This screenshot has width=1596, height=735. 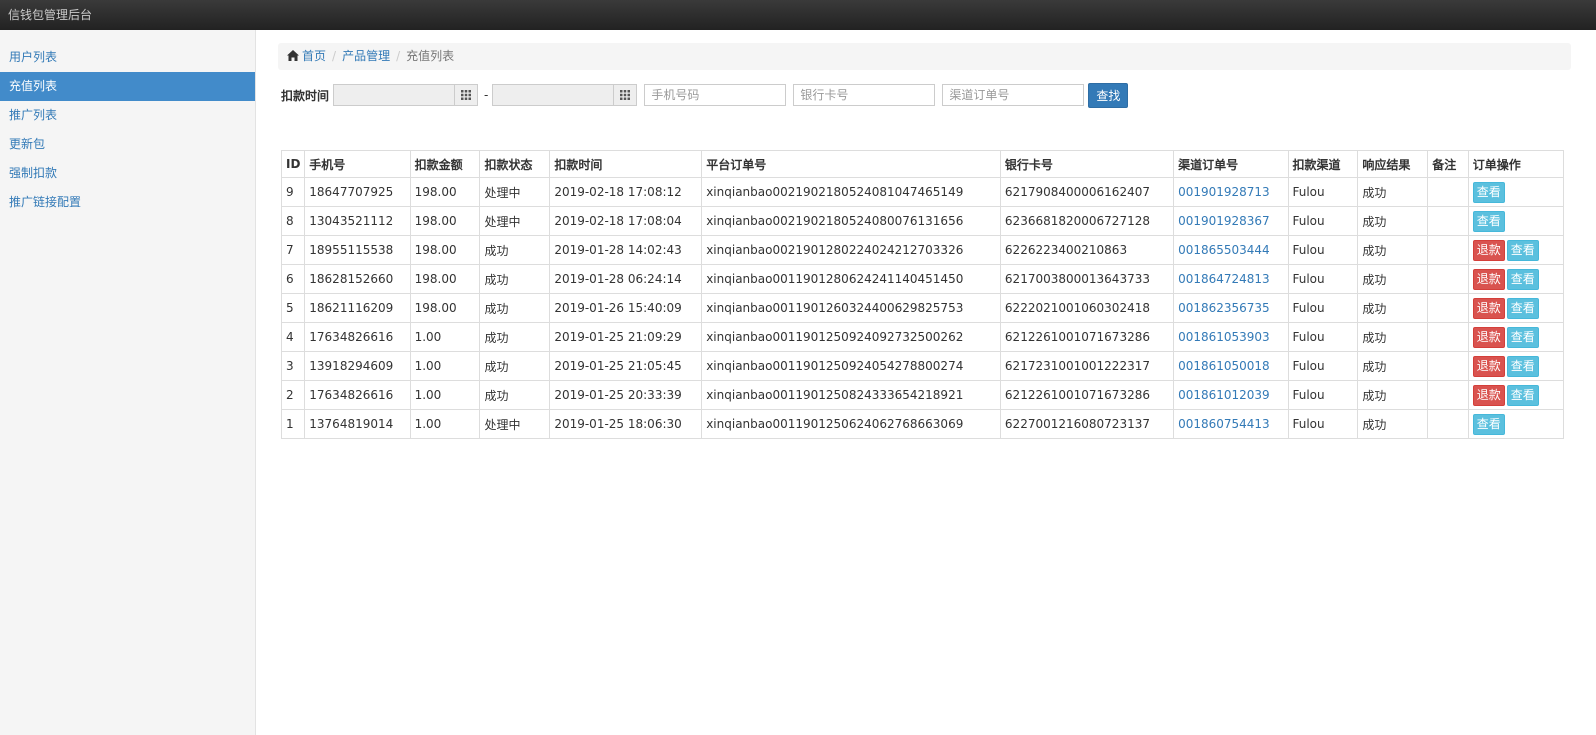 What do you see at coordinates (715, 95) in the screenshot?
I see `phone-input` at bounding box center [715, 95].